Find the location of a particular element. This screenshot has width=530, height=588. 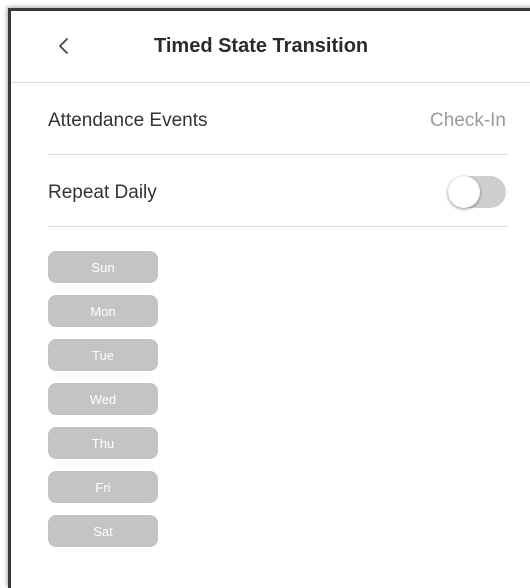

day-chip-wed: Wed is located at coordinates (103, 399).